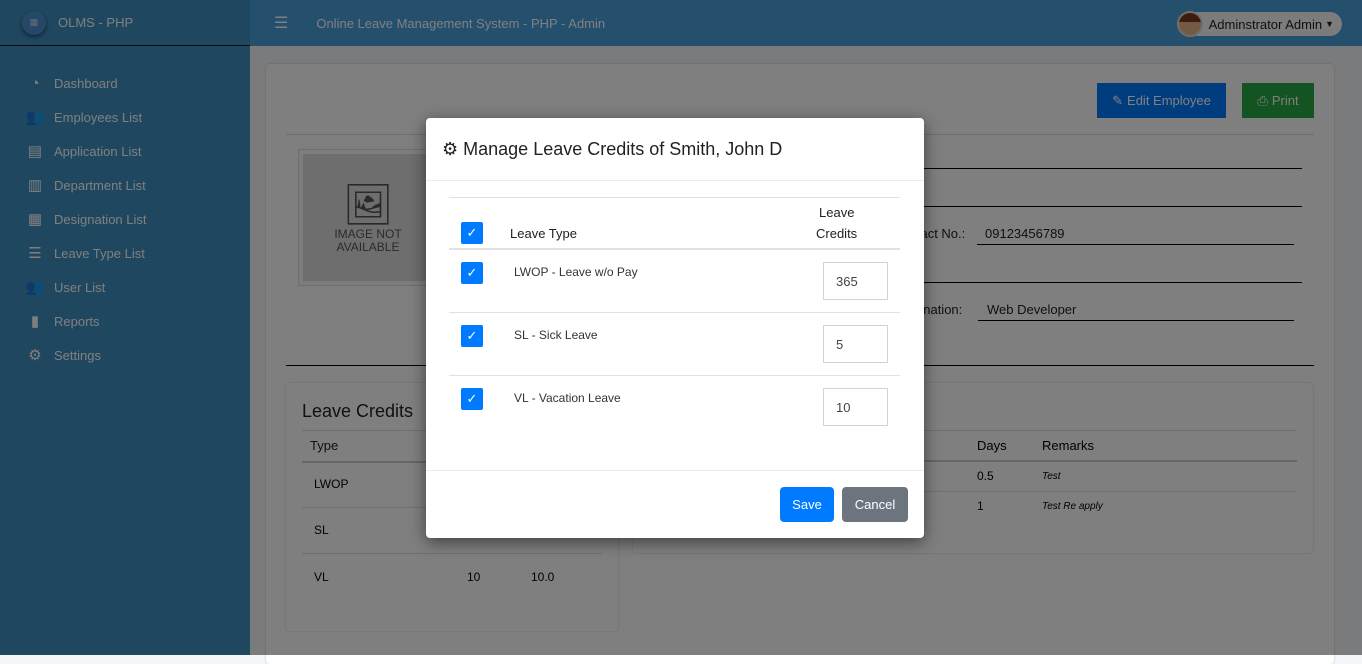 The width and height of the screenshot is (1362, 664). I want to click on cancel-button: Cancel, so click(875, 504).